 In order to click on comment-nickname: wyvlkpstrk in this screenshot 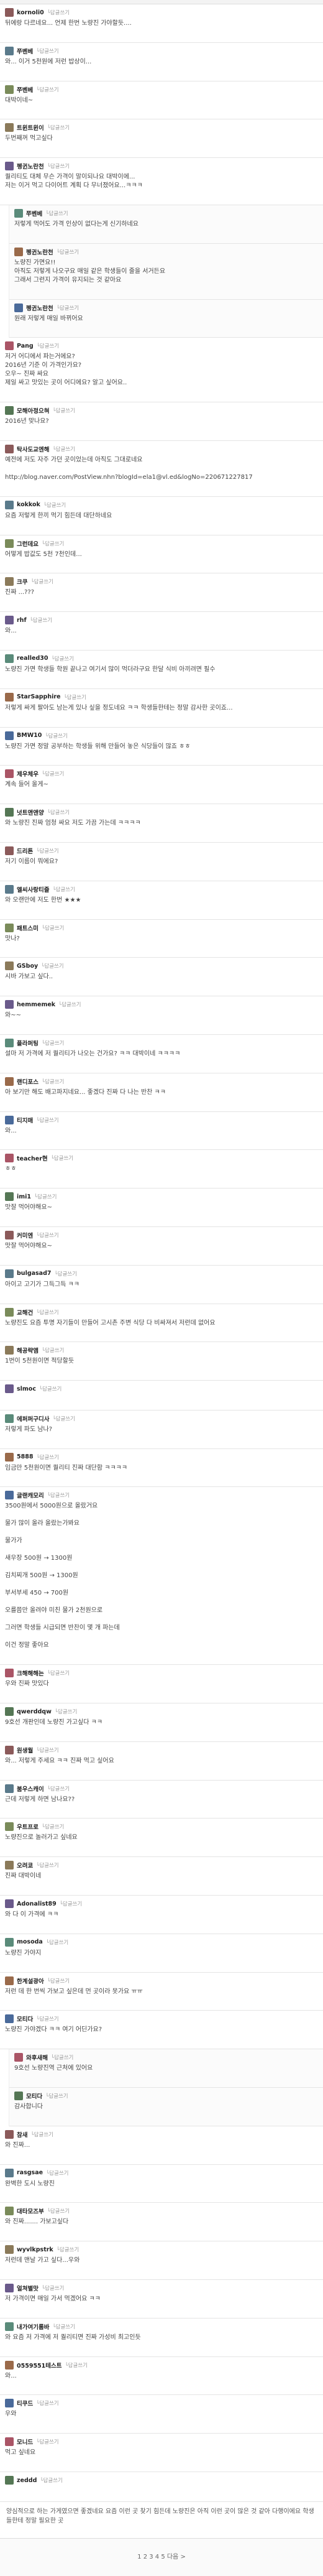, I will do `click(35, 2250)`.